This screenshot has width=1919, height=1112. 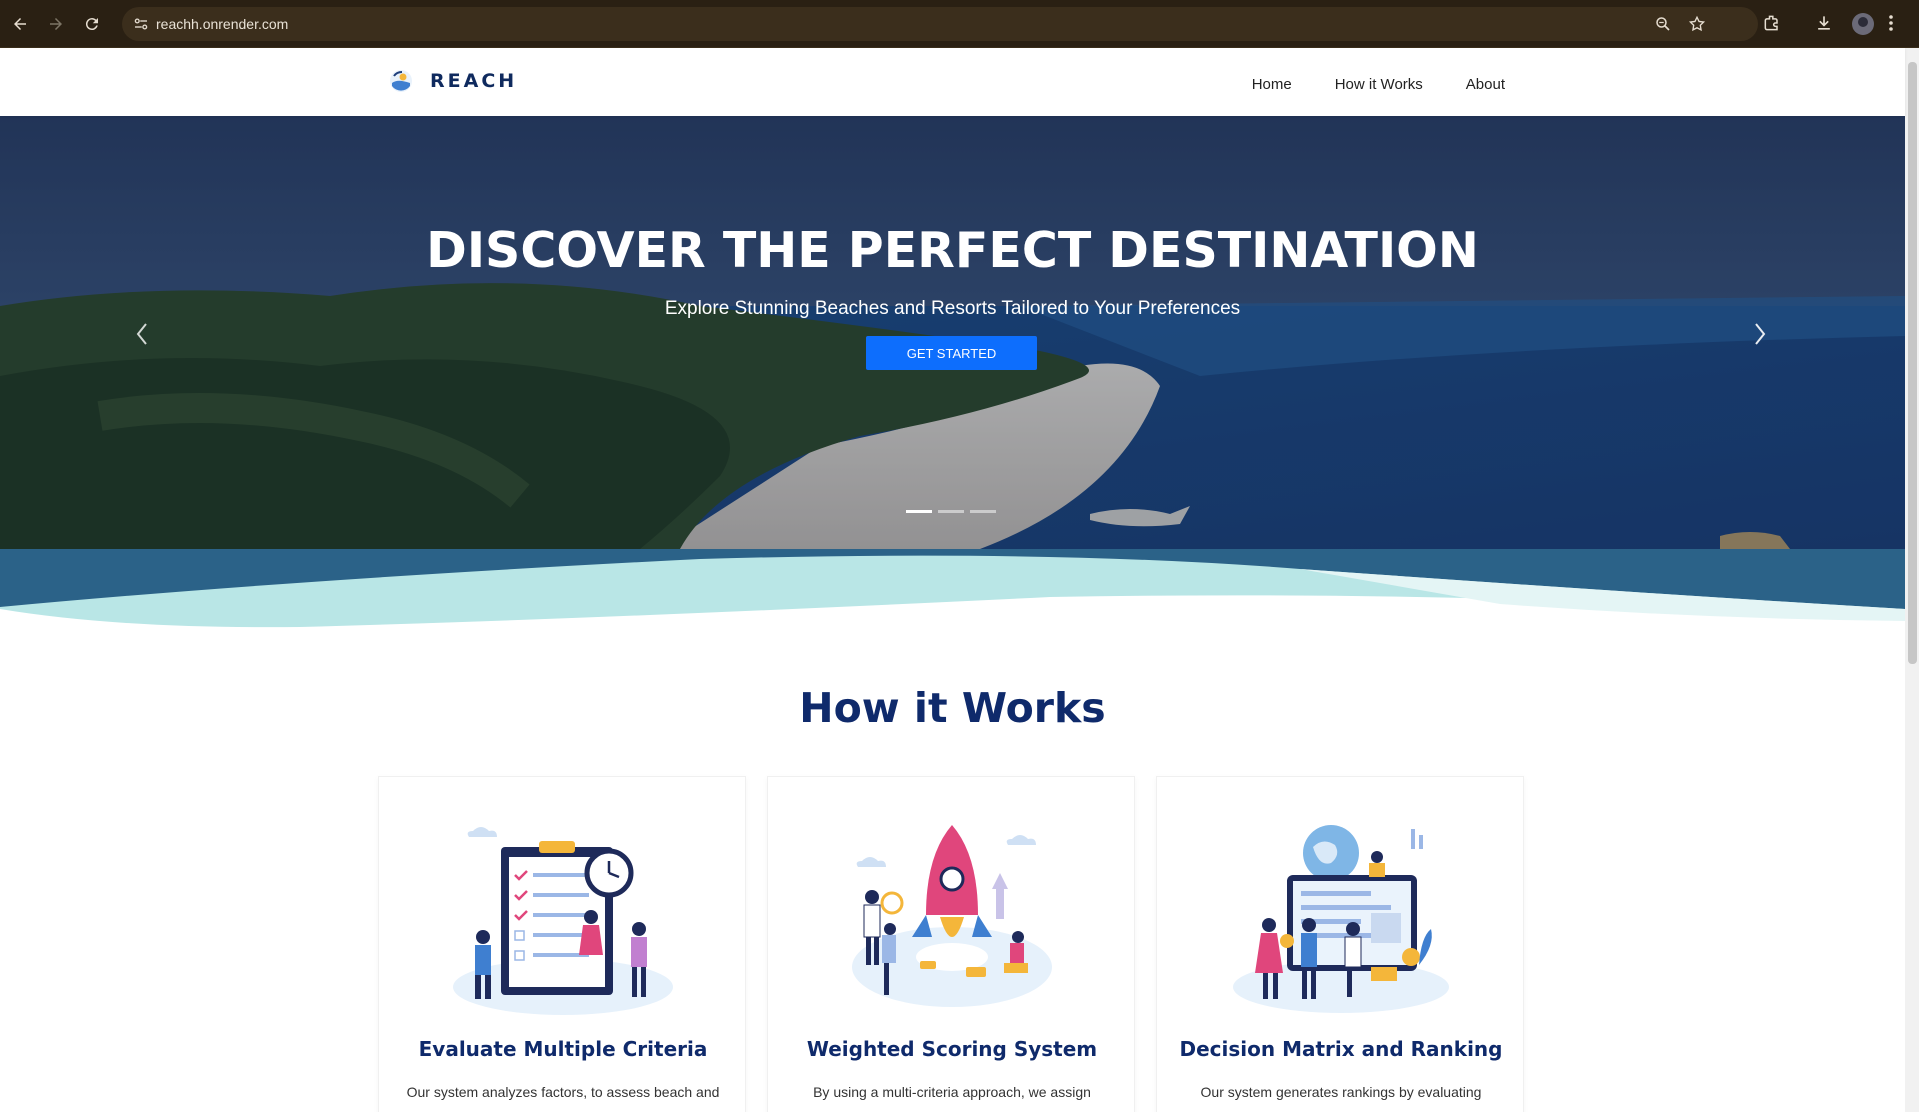 I want to click on carousel-indicators, so click(x=951, y=511).